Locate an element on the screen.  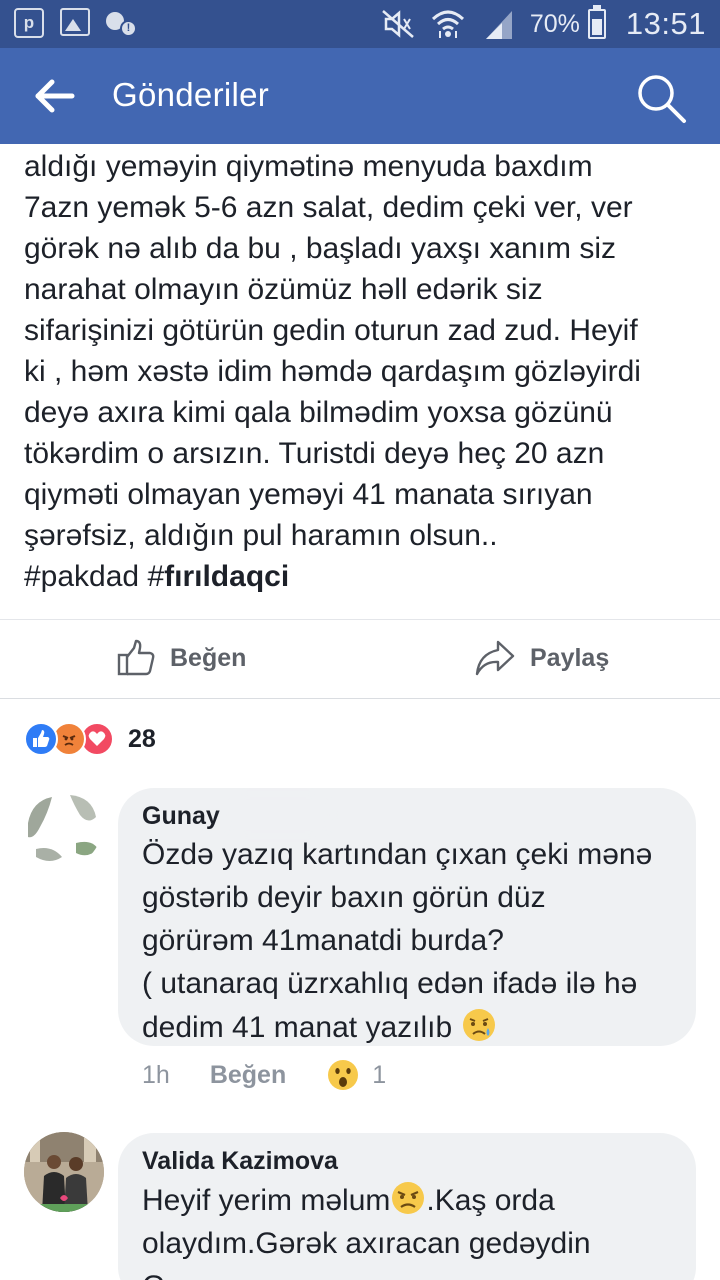
status-notifications: p ! is located at coordinates (75, 23).